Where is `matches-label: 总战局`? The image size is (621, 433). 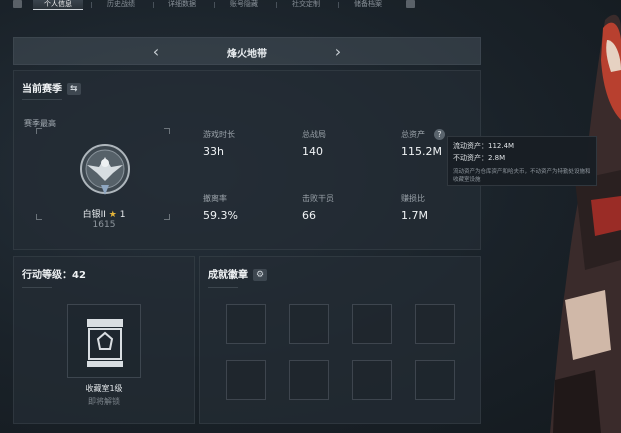
matches-label: 总战局 is located at coordinates (314, 134).